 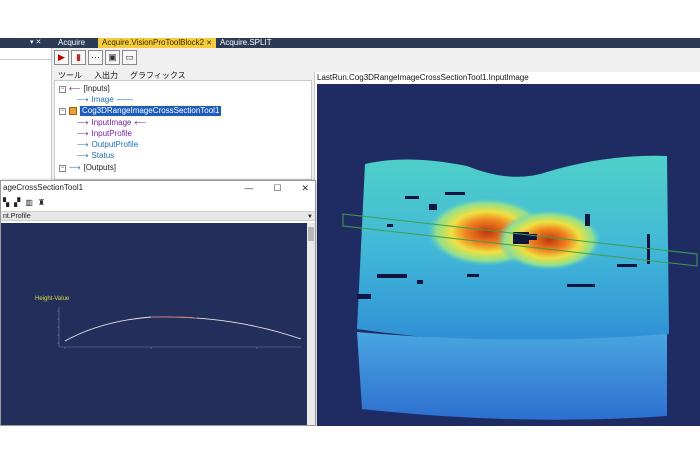 I want to click on tree-node-outputs: − ⟶ [Outputs], so click(x=87, y=168).